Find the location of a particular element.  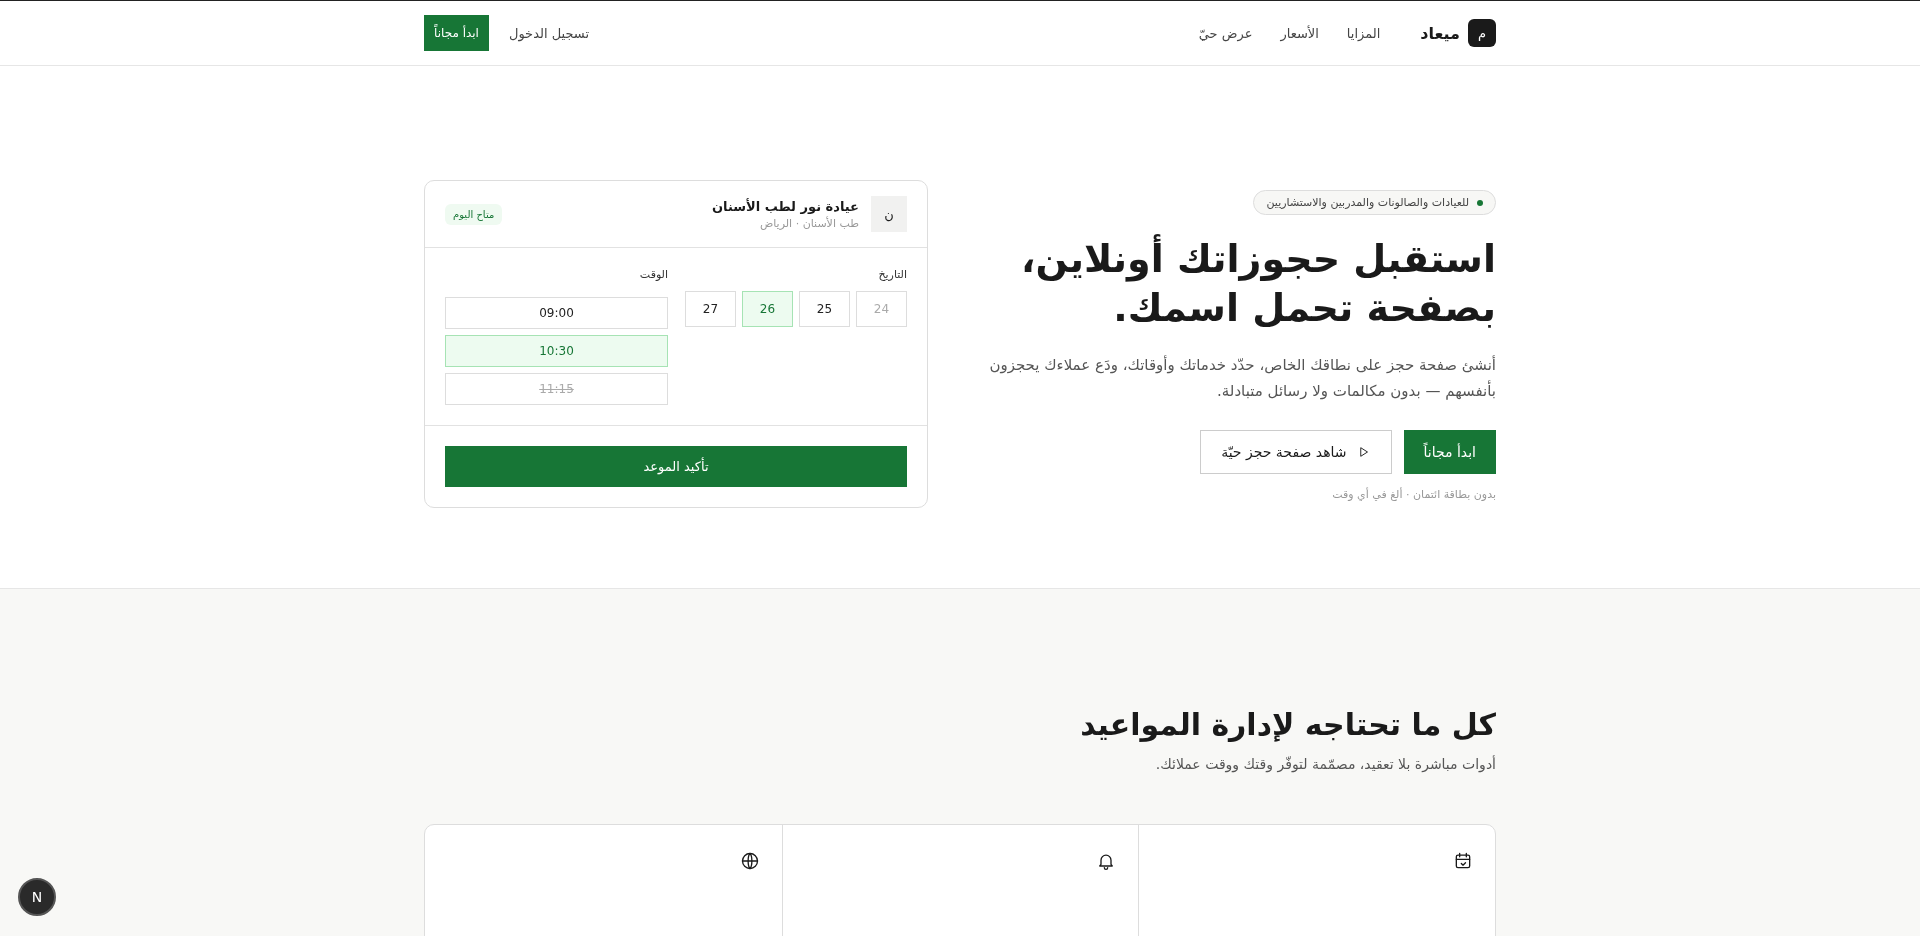

clinic-name: عيادة نور لطب الأسنان is located at coordinates (785, 206).